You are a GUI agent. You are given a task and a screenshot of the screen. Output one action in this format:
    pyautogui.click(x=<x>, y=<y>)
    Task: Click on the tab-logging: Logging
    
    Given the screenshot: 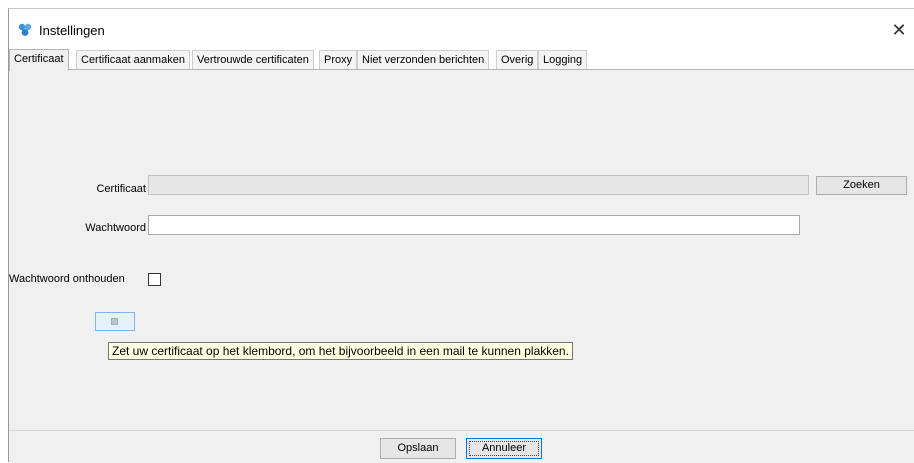 What is the action you would take?
    pyautogui.click(x=563, y=59)
    